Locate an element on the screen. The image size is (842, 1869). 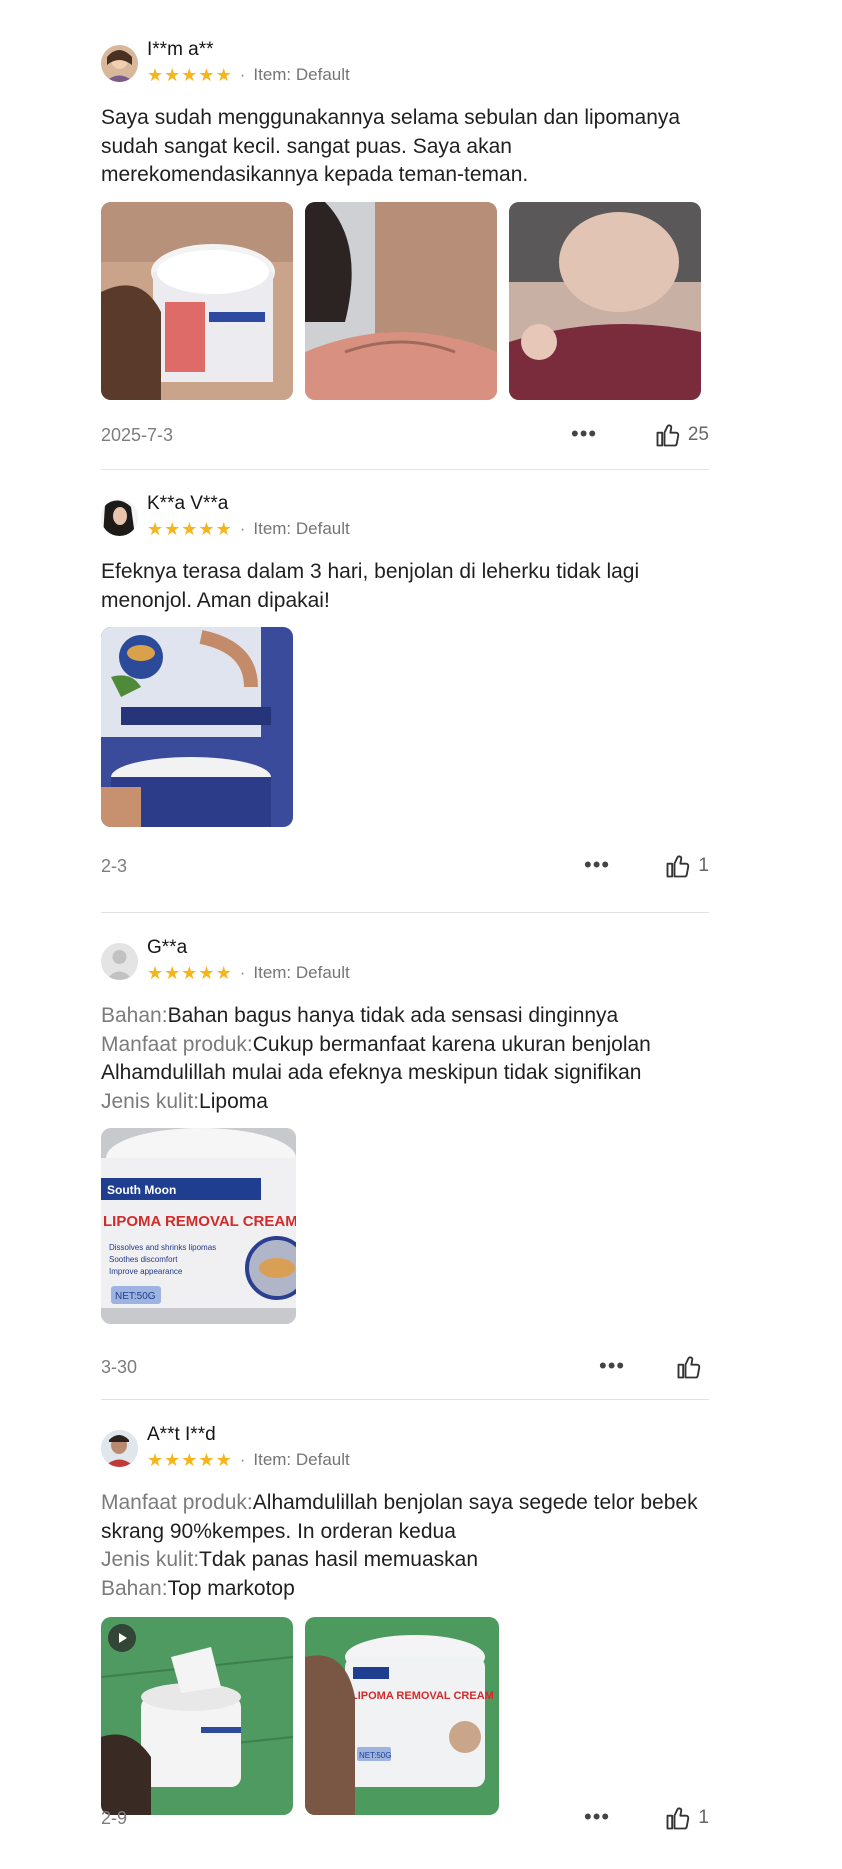
review-footer: 2025-7-3 ••• 25 is located at coordinates (405, 436).